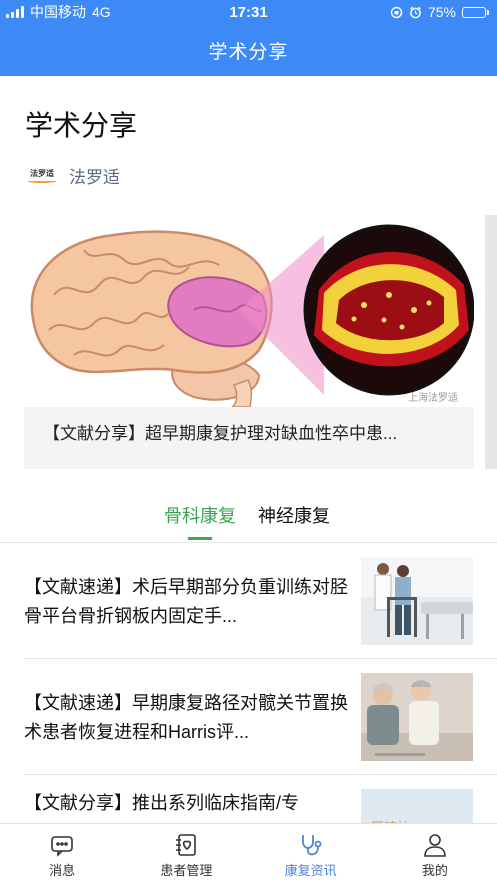 This screenshot has height=883, width=497. I want to click on tab-orthopedic-rehab: 骨科康复, so click(200, 515).